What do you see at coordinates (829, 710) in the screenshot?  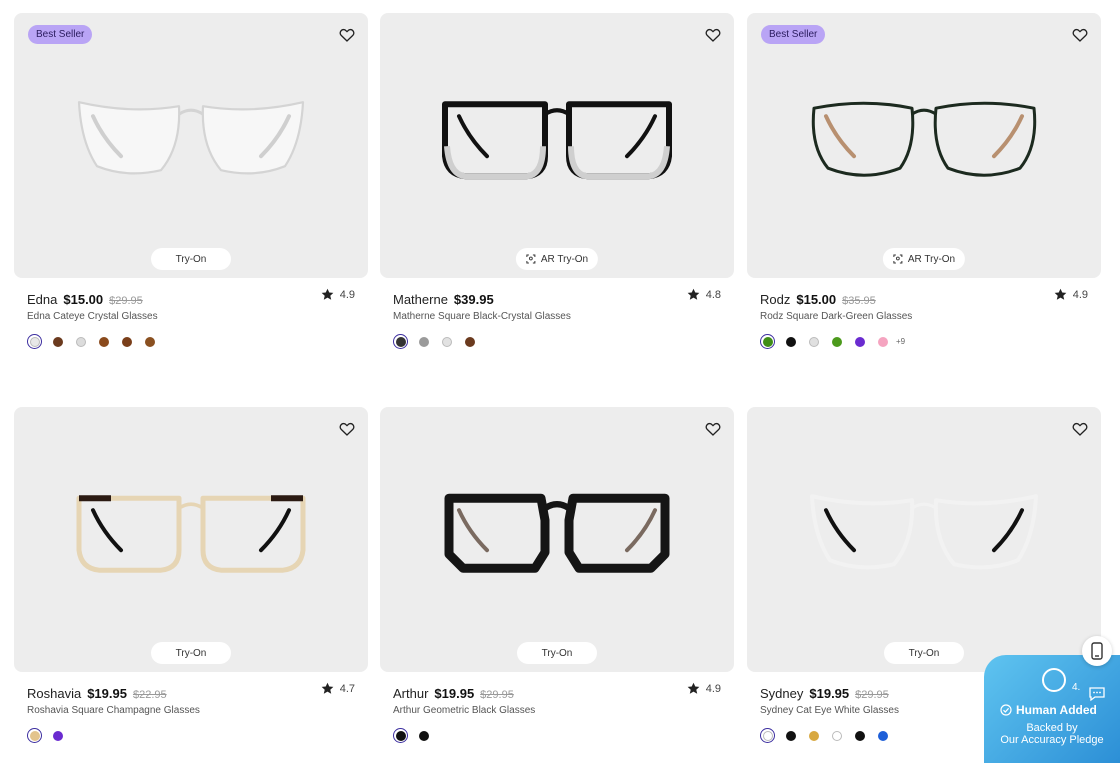 I see `product-full-name: Sydney Cat Eye White Glasses` at bounding box center [829, 710].